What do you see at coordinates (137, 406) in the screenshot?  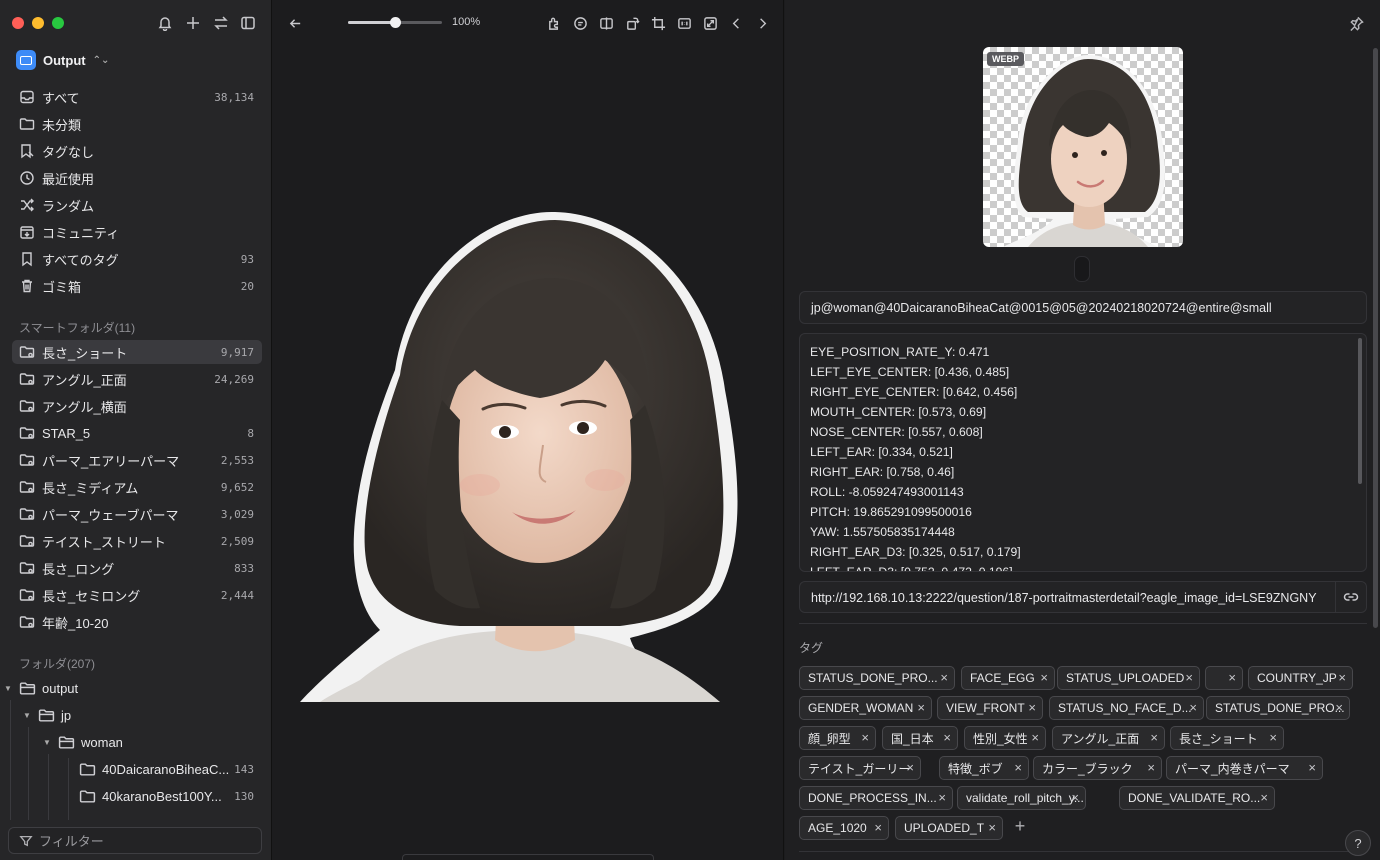 I see `smart-folder-item: アングル_横面` at bounding box center [137, 406].